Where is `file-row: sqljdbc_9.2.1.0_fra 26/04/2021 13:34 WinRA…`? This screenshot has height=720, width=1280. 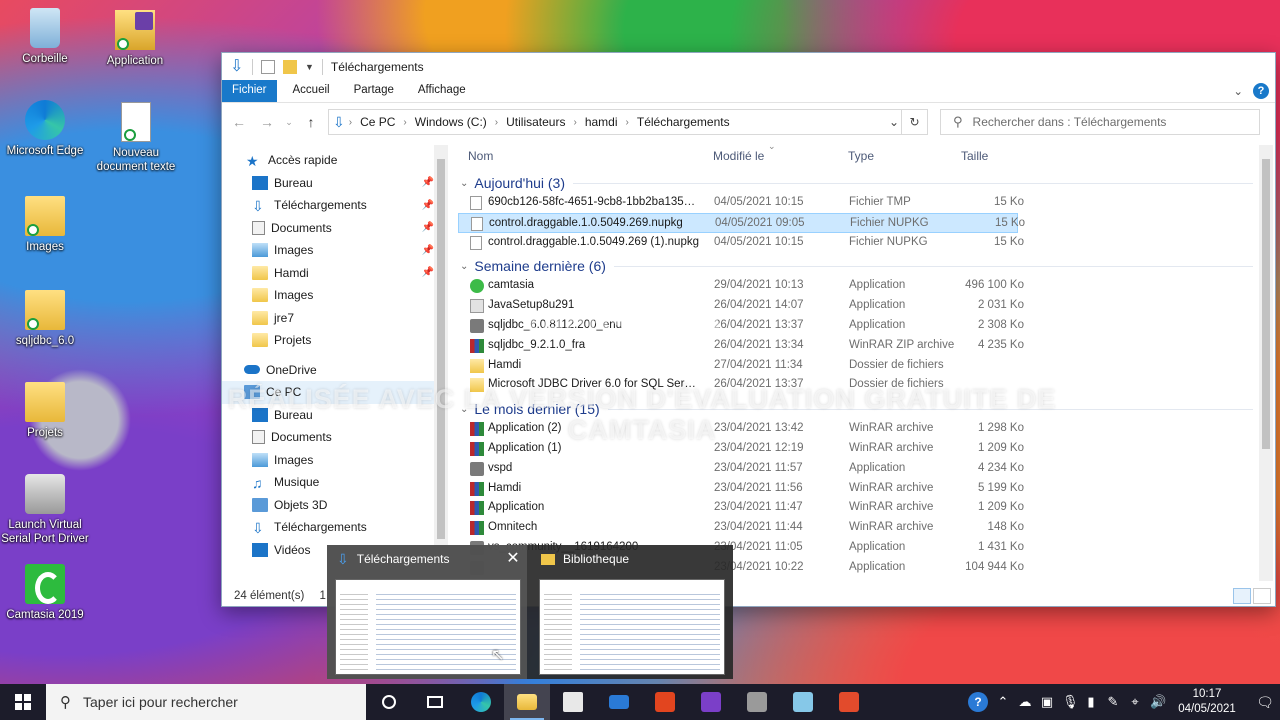
file-row: sqljdbc_9.2.1.0_fra 26/04/2021 13:34 WinRA… is located at coordinates (859, 346).